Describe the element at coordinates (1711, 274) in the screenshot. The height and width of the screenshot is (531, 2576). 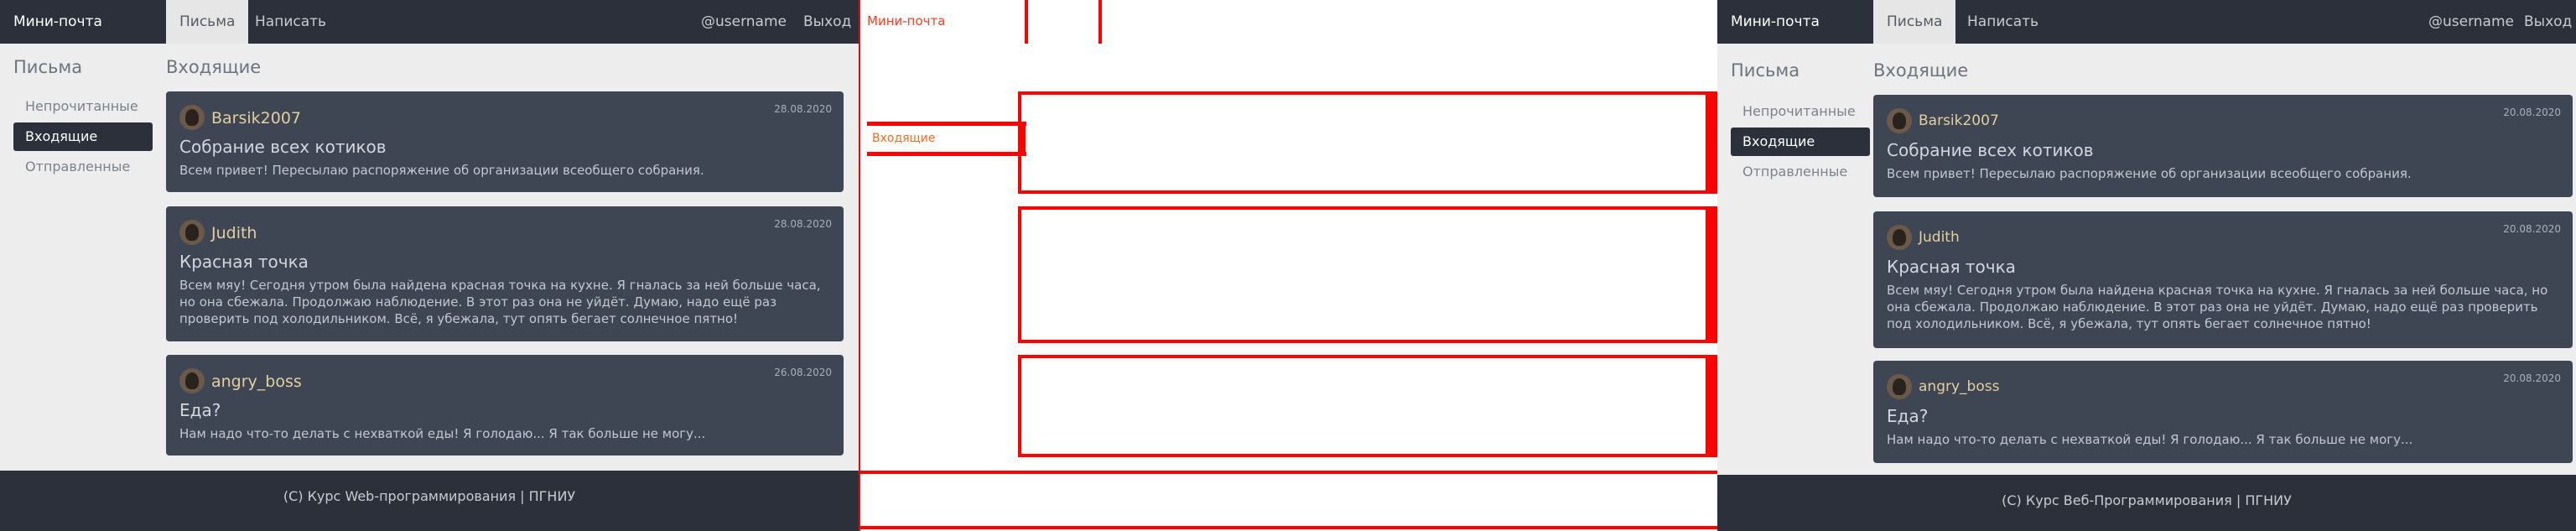
I see `edge-card2-right` at that location.